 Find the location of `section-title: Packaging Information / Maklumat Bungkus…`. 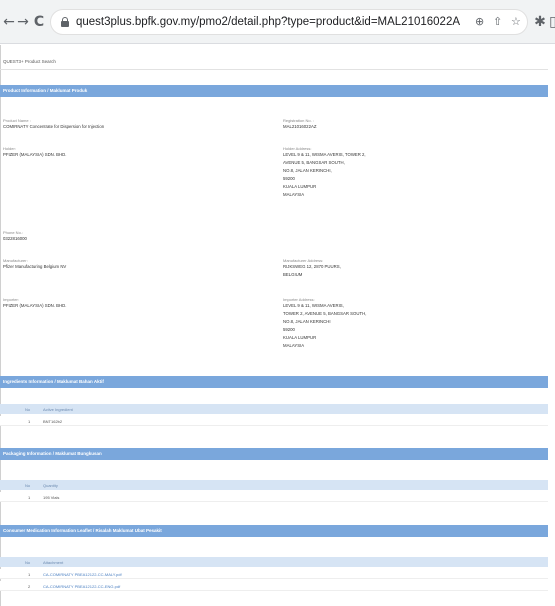

section-title: Packaging Information / Maklumat Bungkus… is located at coordinates (52, 453).